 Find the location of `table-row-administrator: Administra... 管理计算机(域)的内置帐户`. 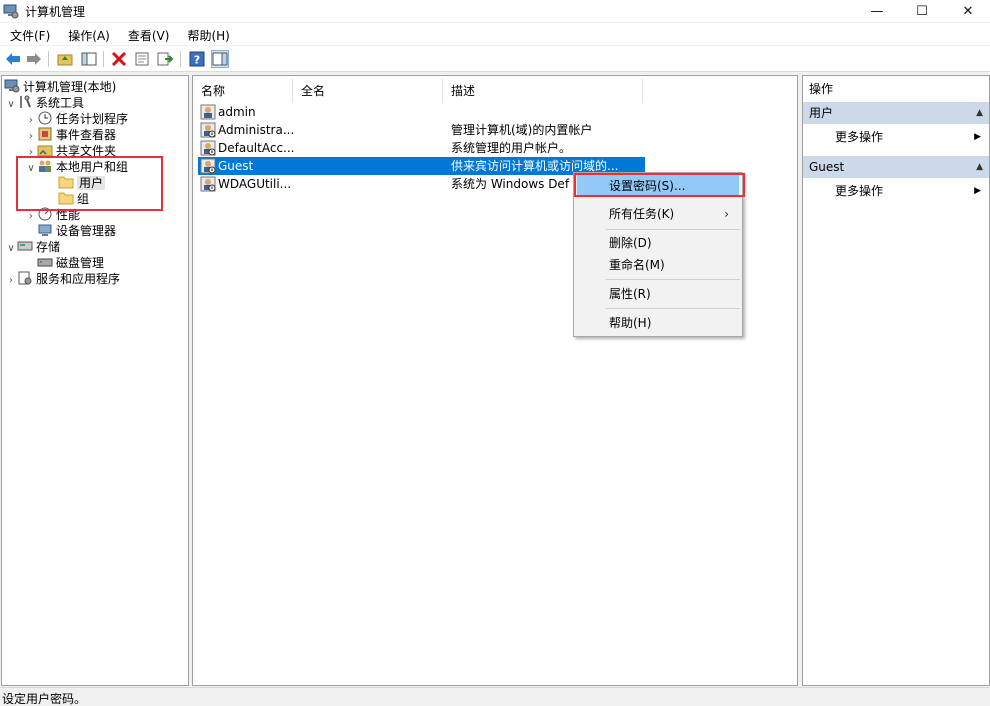

table-row-administrator: Administra... 管理计算机(域)的内置帐户 is located at coordinates (421, 130).